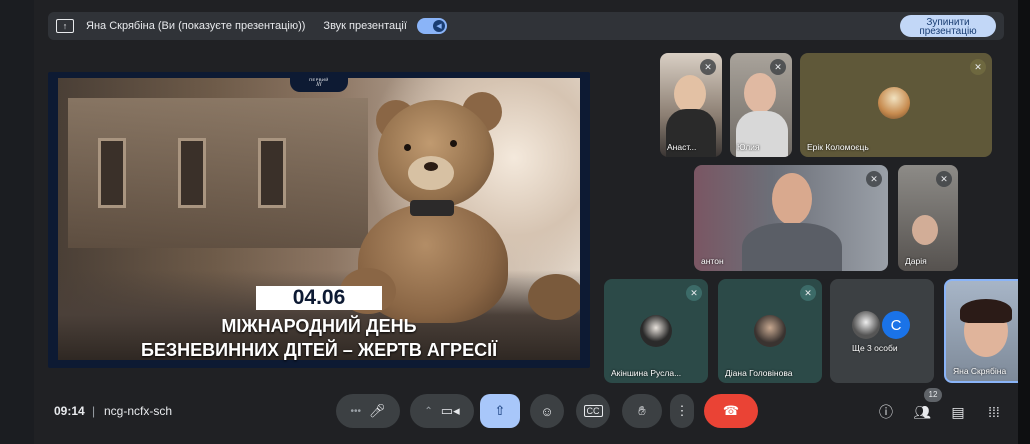 This screenshot has height=444, width=1030. What do you see at coordinates (17, 222) in the screenshot?
I see `left-edge-panel` at bounding box center [17, 222].